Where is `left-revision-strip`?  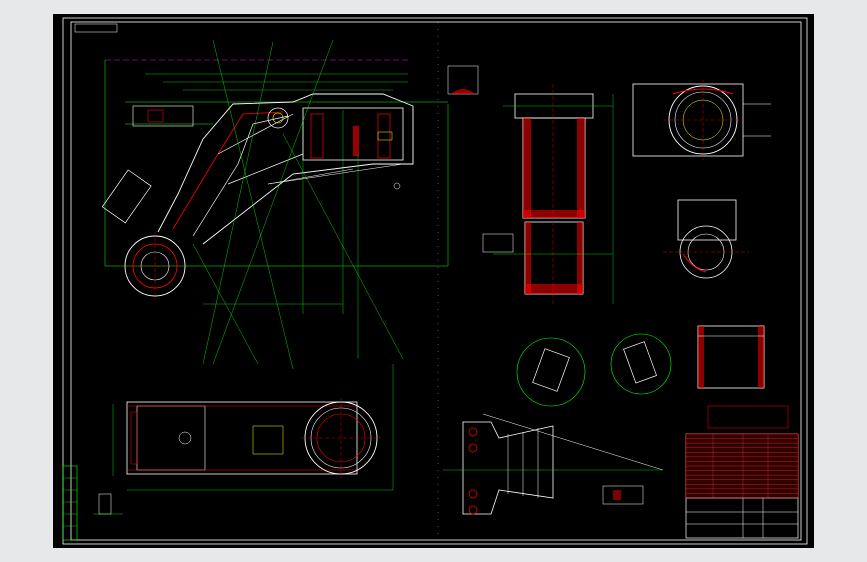 left-revision-strip is located at coordinates (70, 503).